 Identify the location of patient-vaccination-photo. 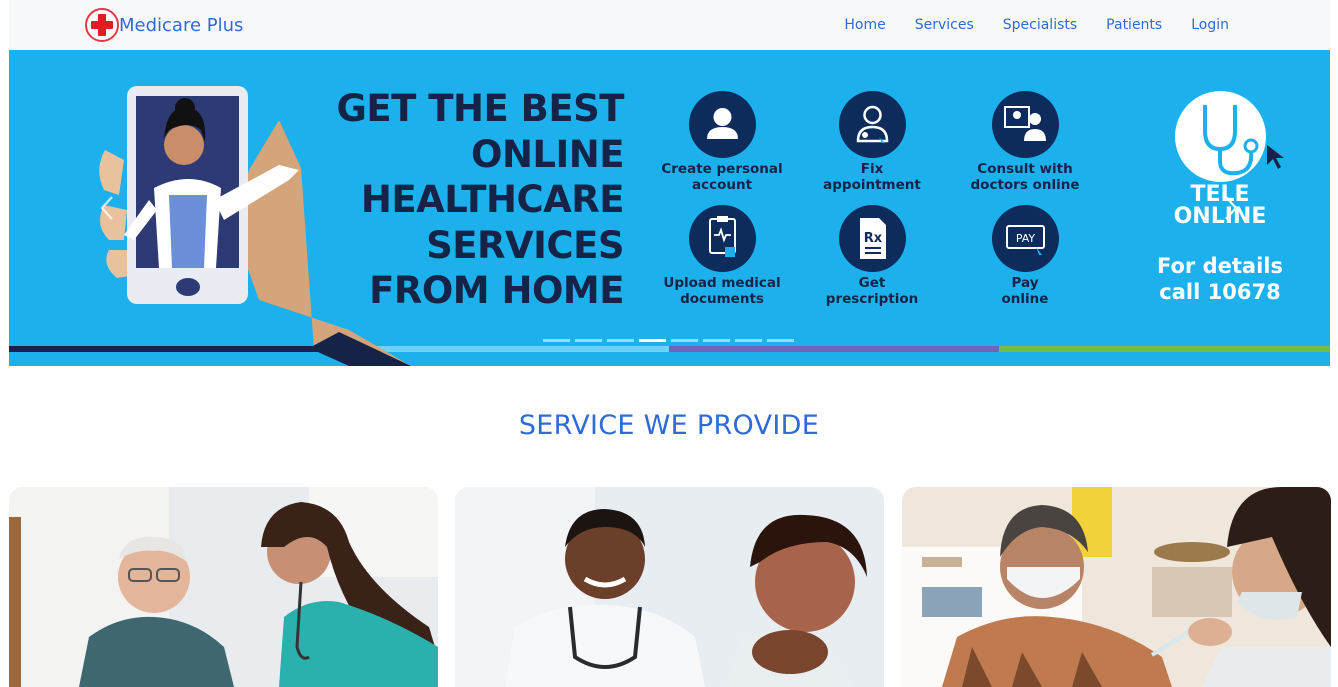
(1116, 587).